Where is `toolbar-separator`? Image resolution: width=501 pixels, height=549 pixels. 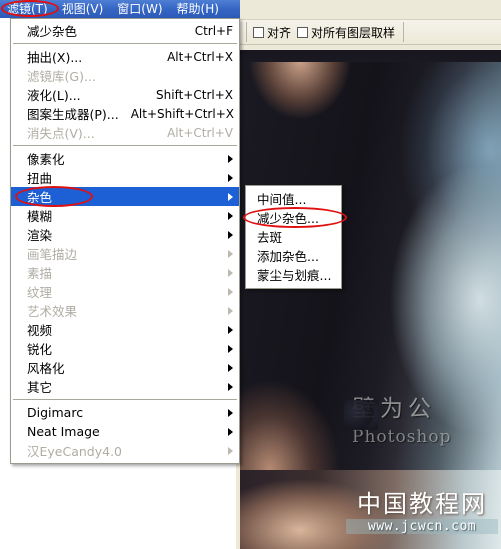
toolbar-separator is located at coordinates (404, 32).